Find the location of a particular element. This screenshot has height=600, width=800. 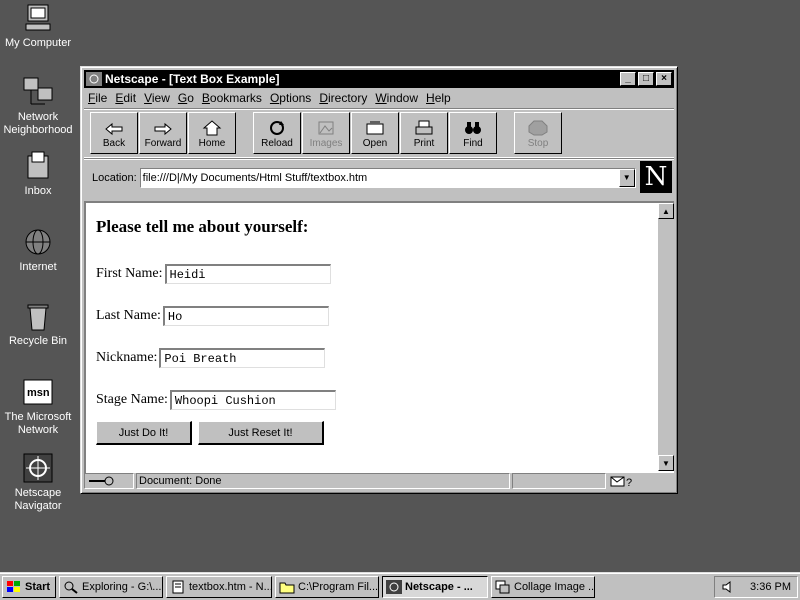

desktop-icon-netscape: Netscape Navigator is located at coordinates (38, 482).